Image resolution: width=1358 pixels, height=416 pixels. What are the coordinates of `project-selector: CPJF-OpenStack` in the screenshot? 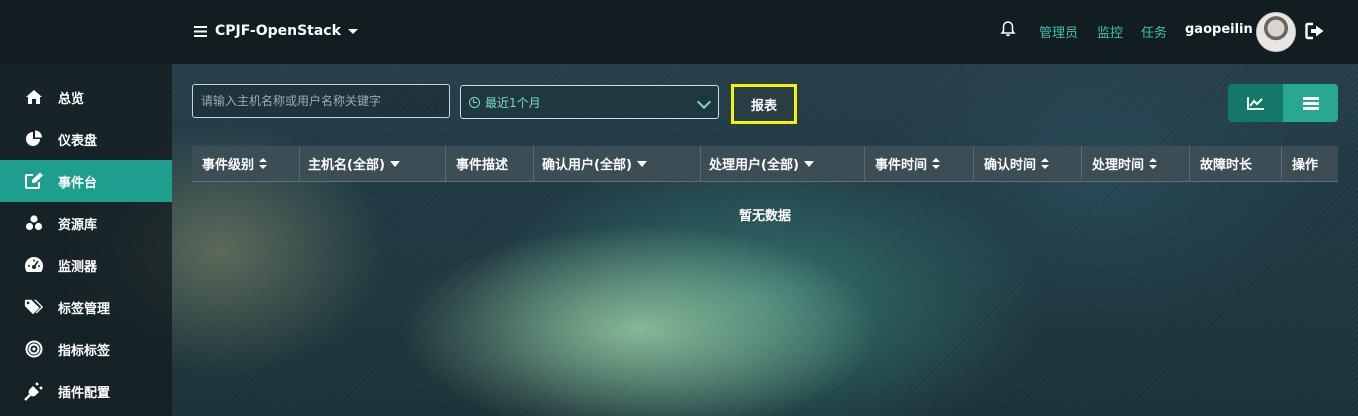 It's located at (276, 31).